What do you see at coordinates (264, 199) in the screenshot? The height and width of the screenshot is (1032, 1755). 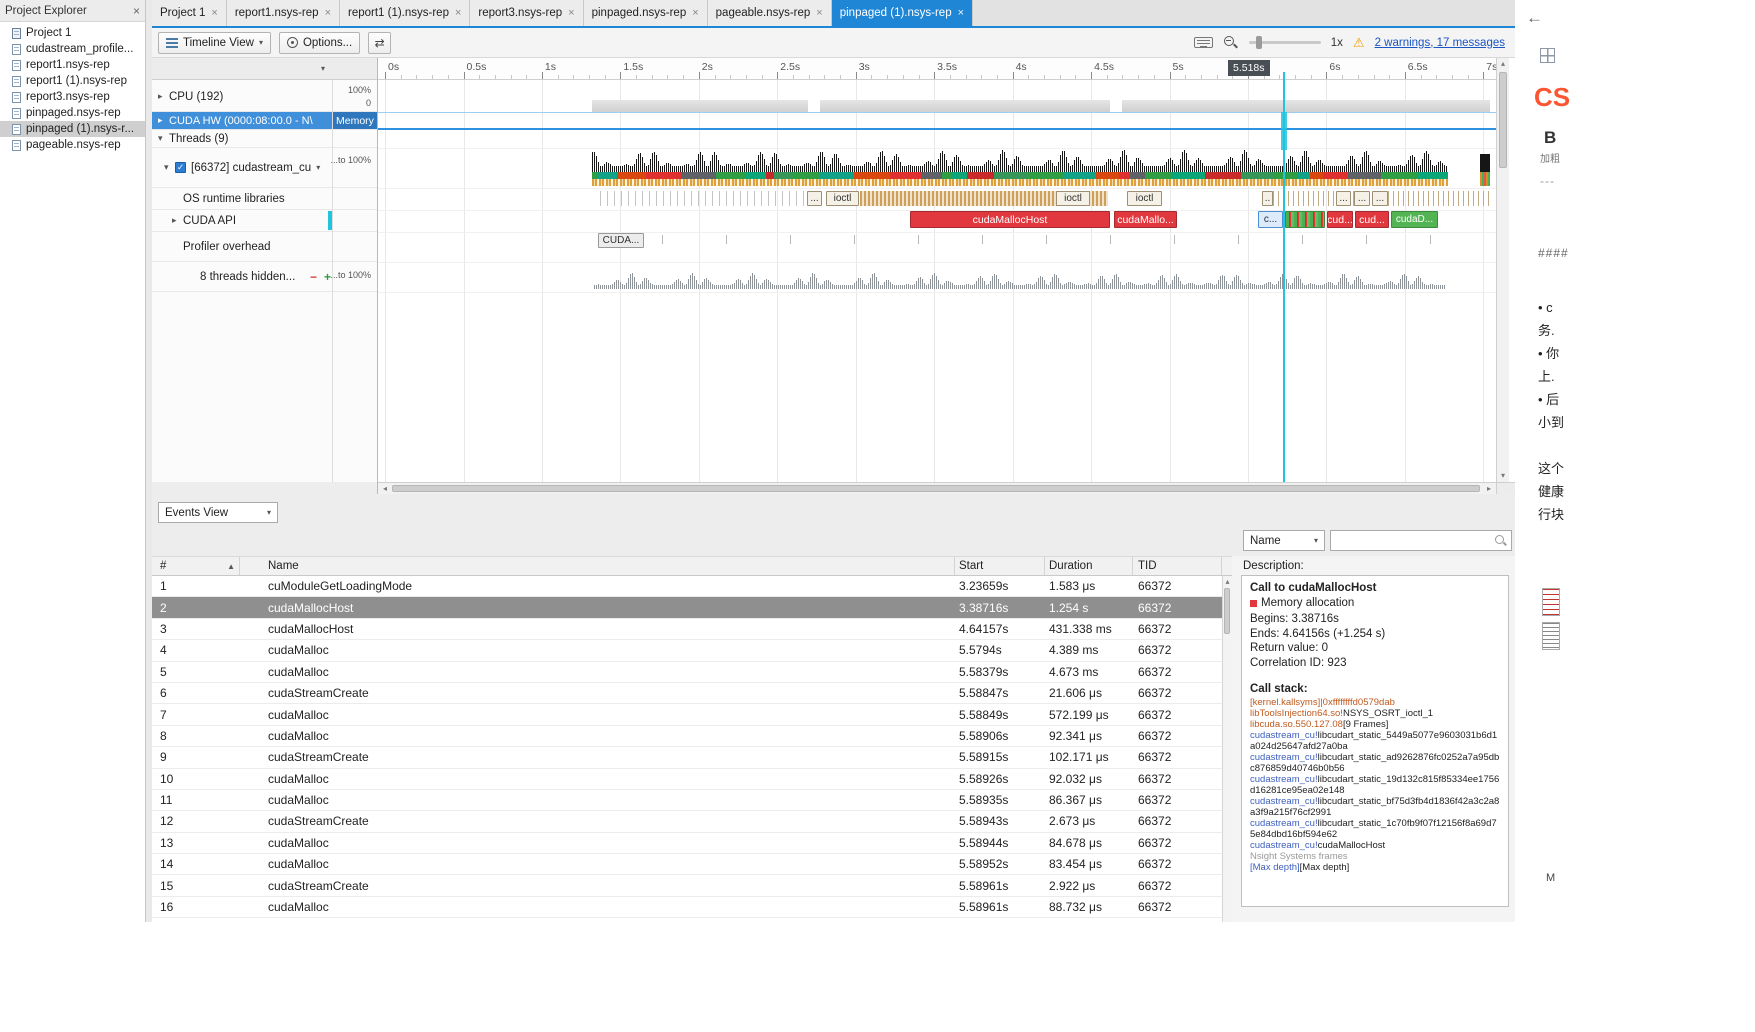 I see `row-label-os-runtime: OS runtime libraries` at bounding box center [264, 199].